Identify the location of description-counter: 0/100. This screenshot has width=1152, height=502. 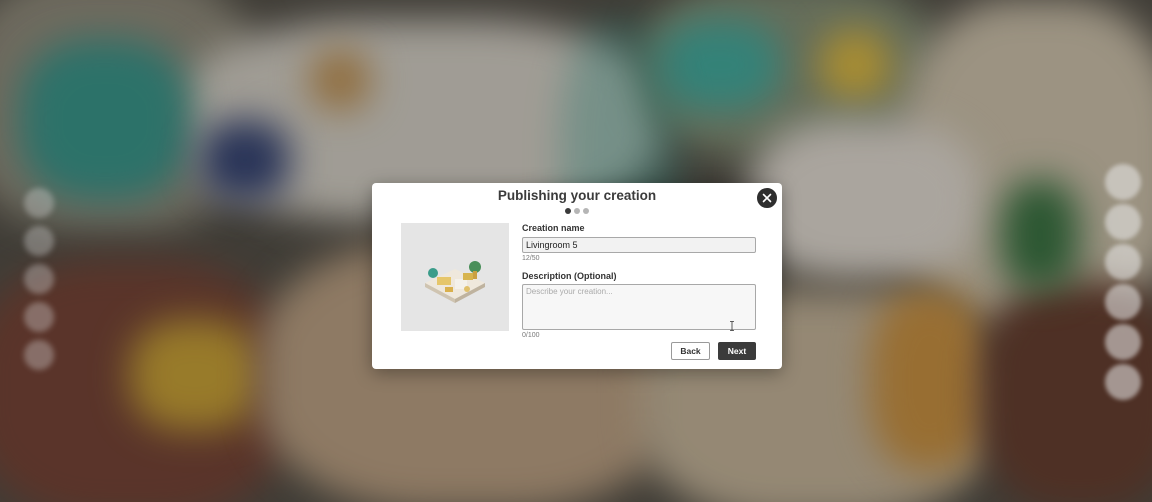
(531, 335).